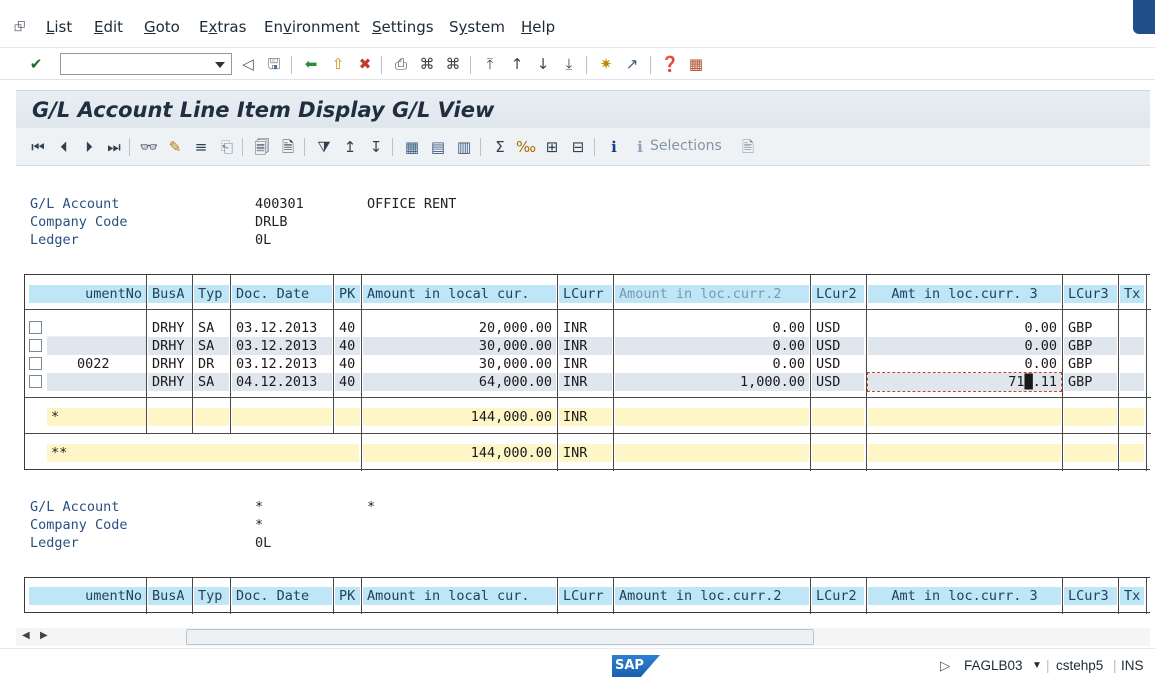 The height and width of the screenshot is (681, 1155). I want to click on next-page-icon: ↓, so click(543, 64).